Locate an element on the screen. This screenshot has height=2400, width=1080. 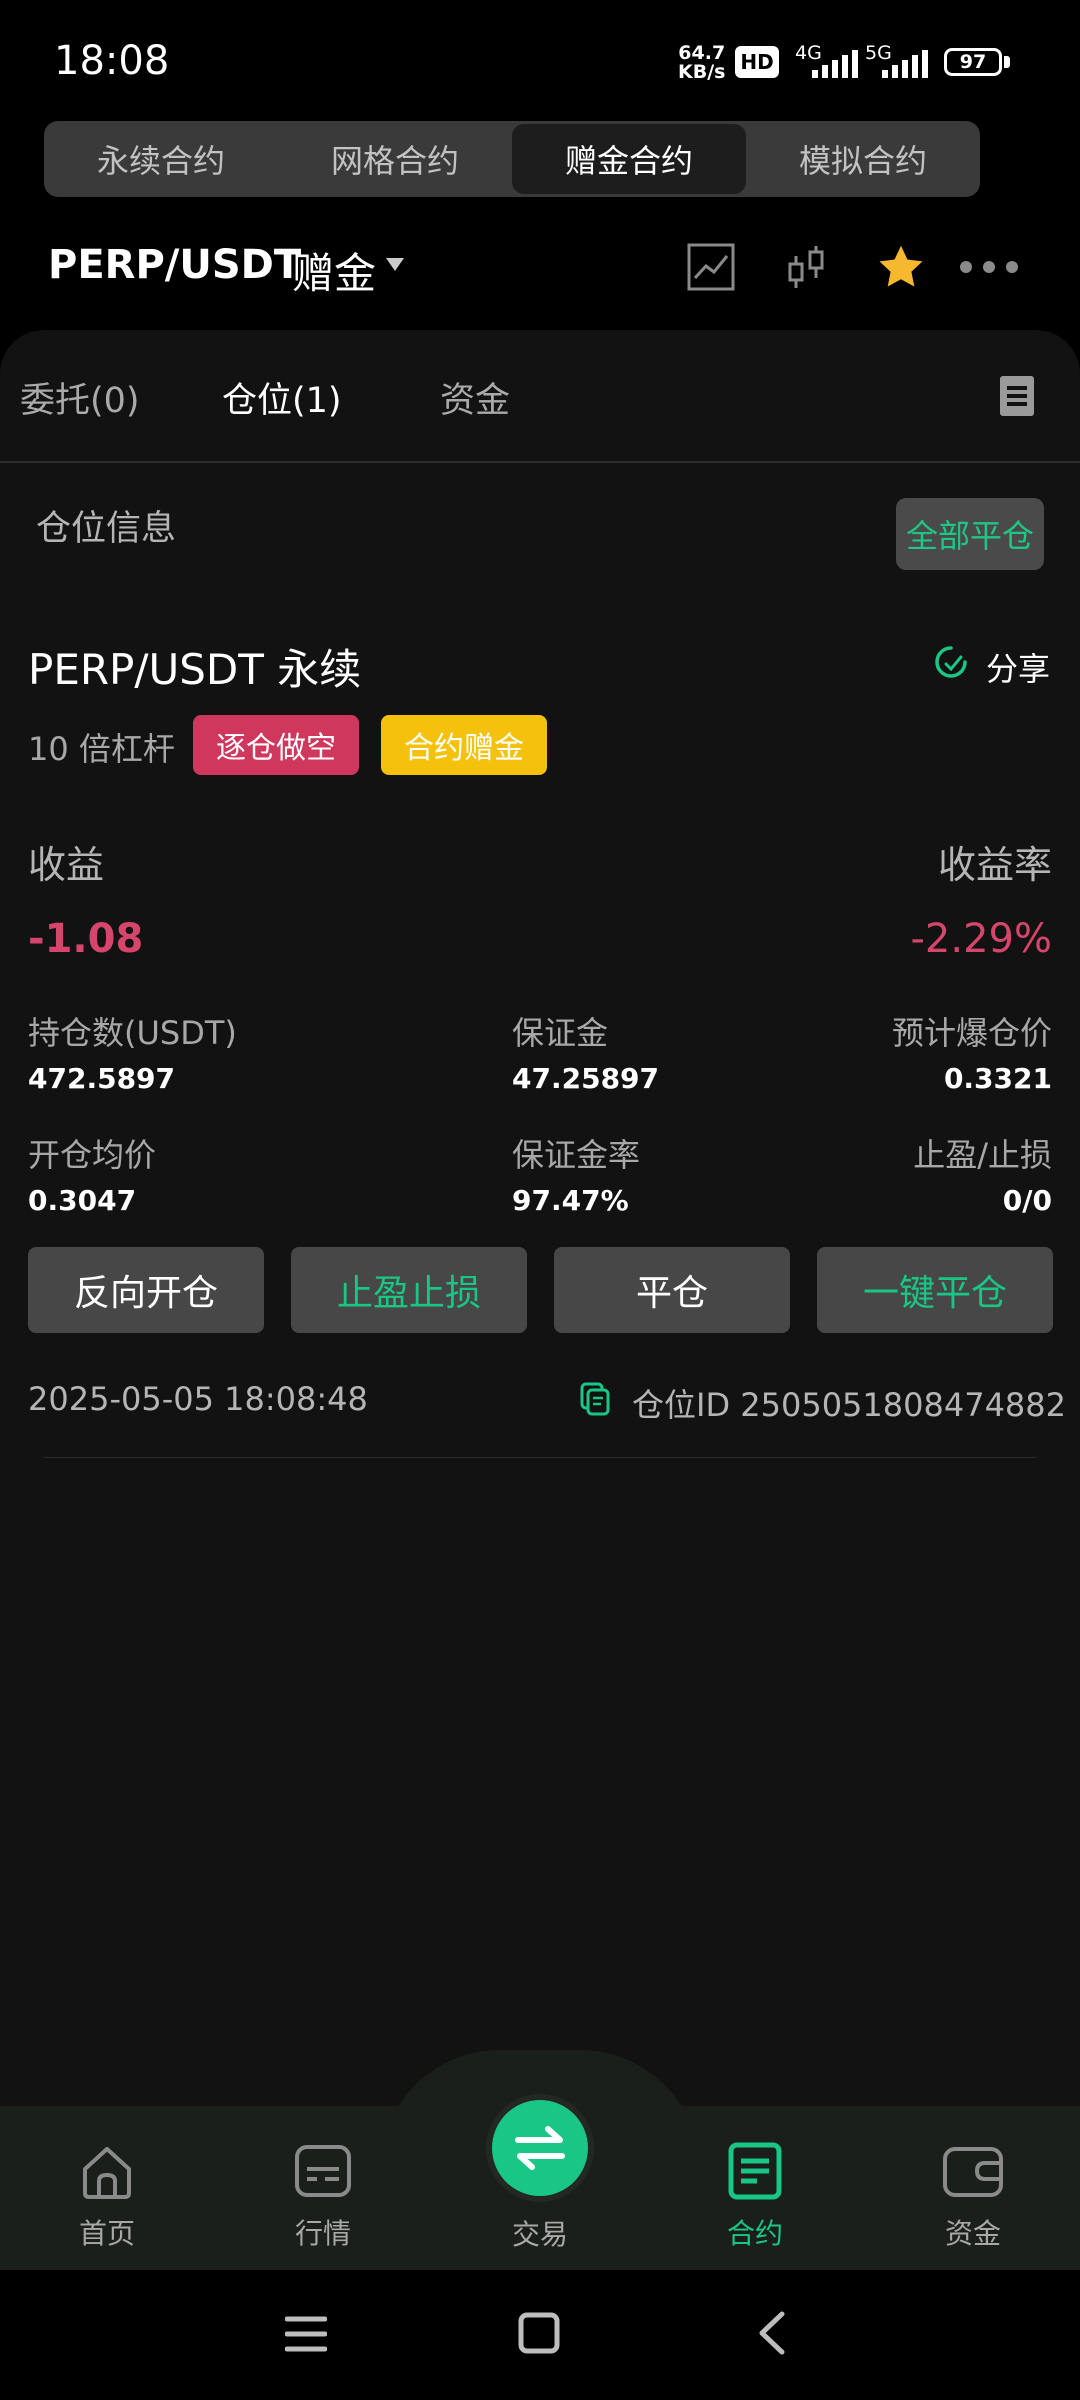
size-value: 472.5897 is located at coordinates (102, 1078).